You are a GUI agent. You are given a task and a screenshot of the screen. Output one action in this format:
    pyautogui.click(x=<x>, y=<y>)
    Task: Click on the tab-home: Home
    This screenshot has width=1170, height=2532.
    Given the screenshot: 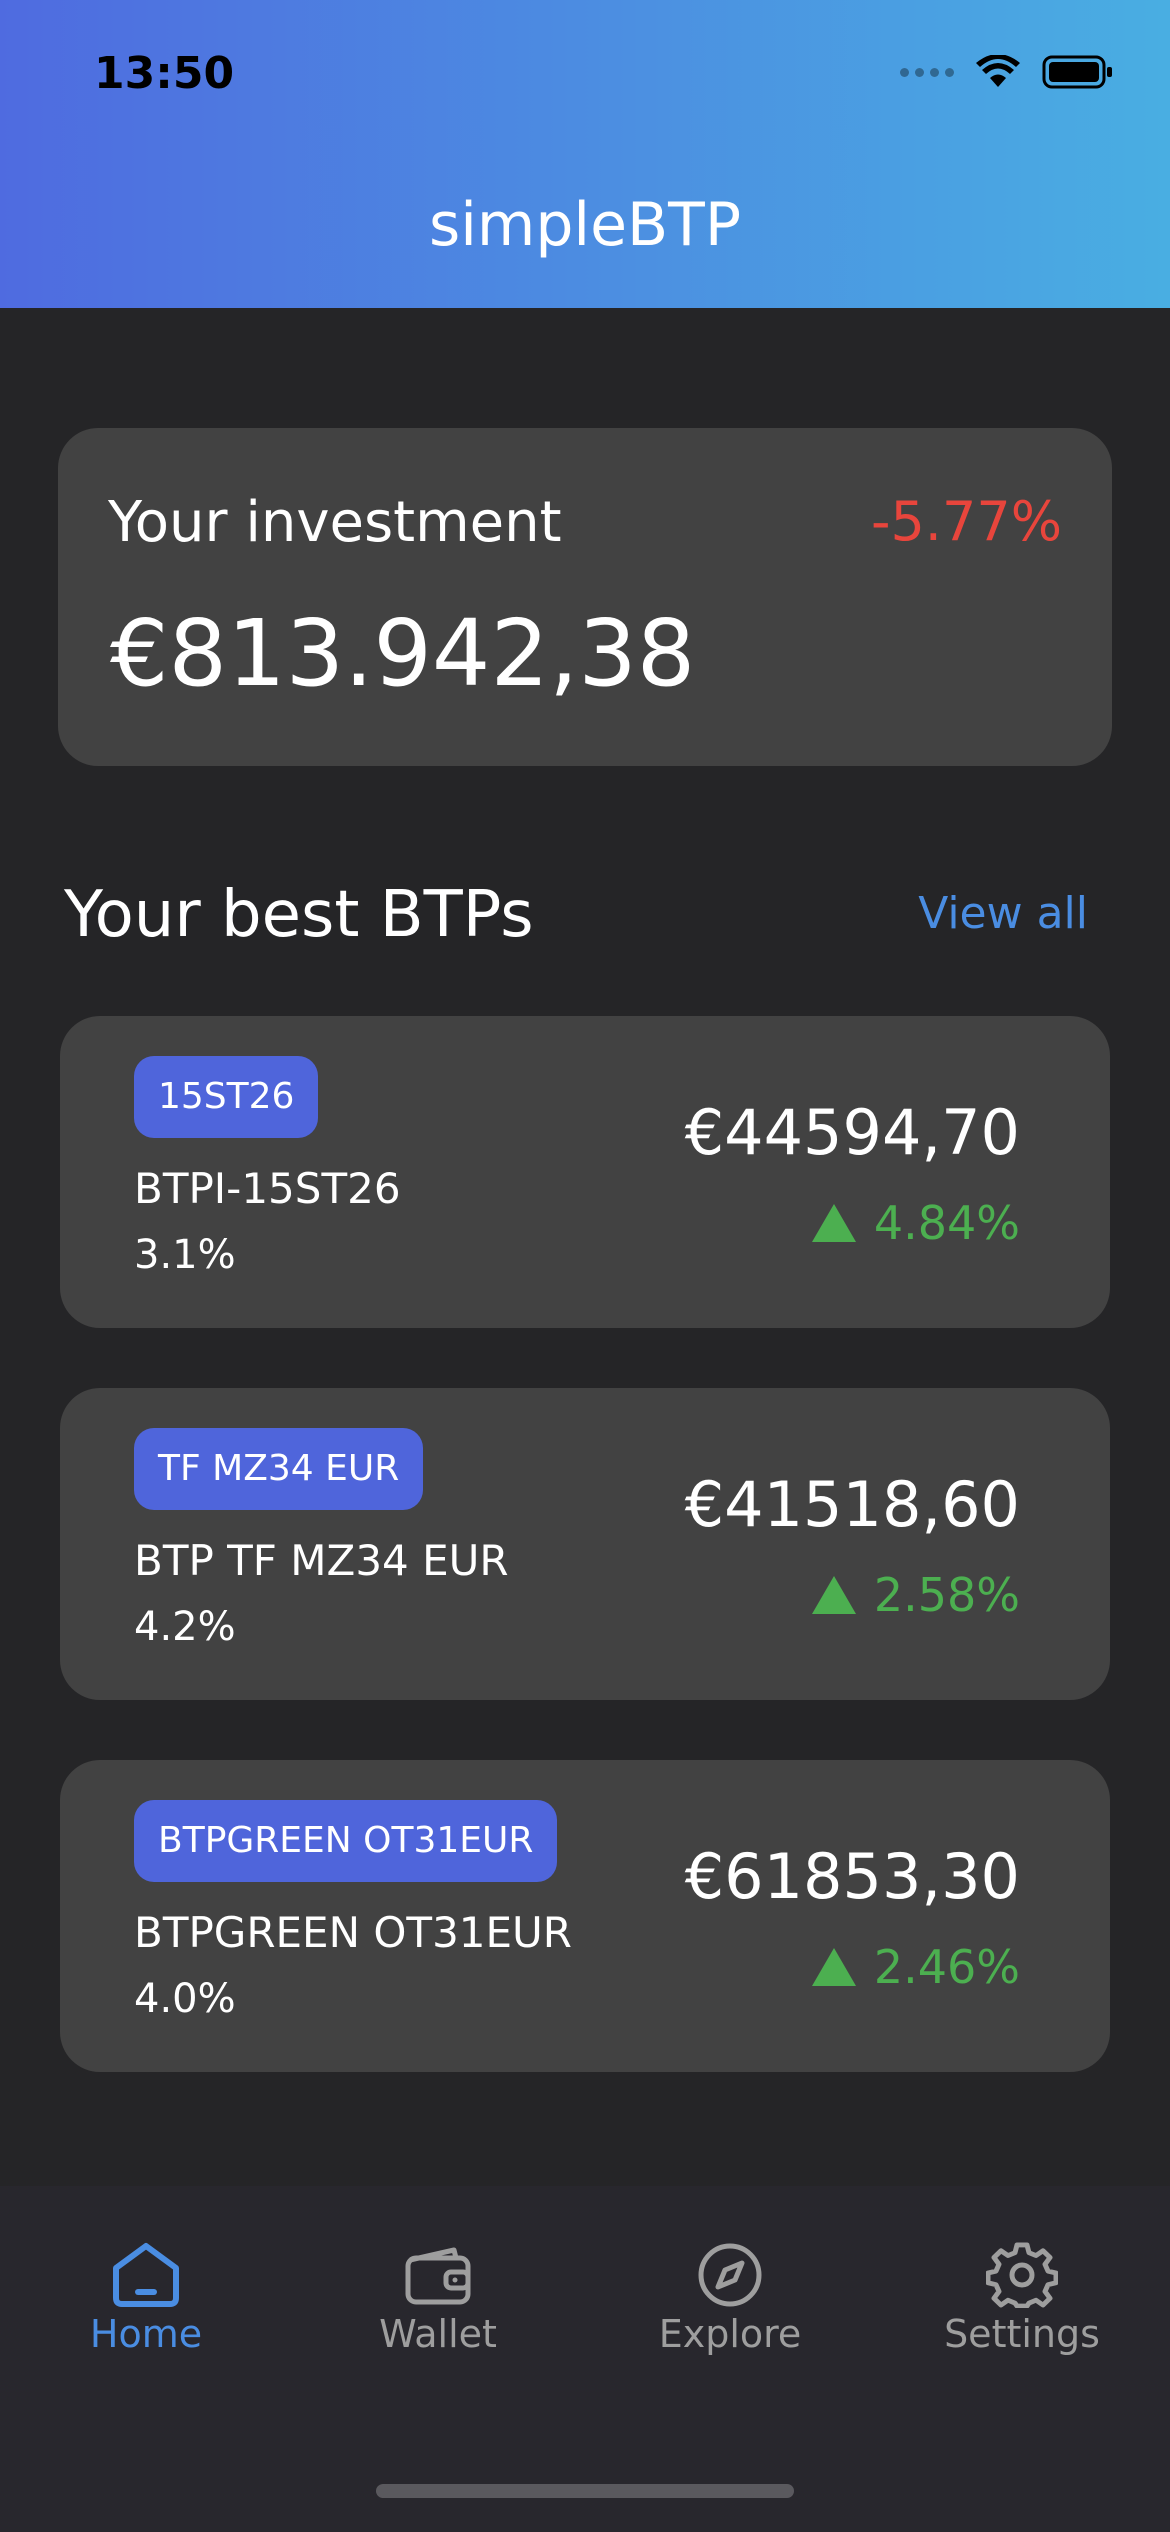 What is the action you would take?
    pyautogui.click(x=146, y=2299)
    